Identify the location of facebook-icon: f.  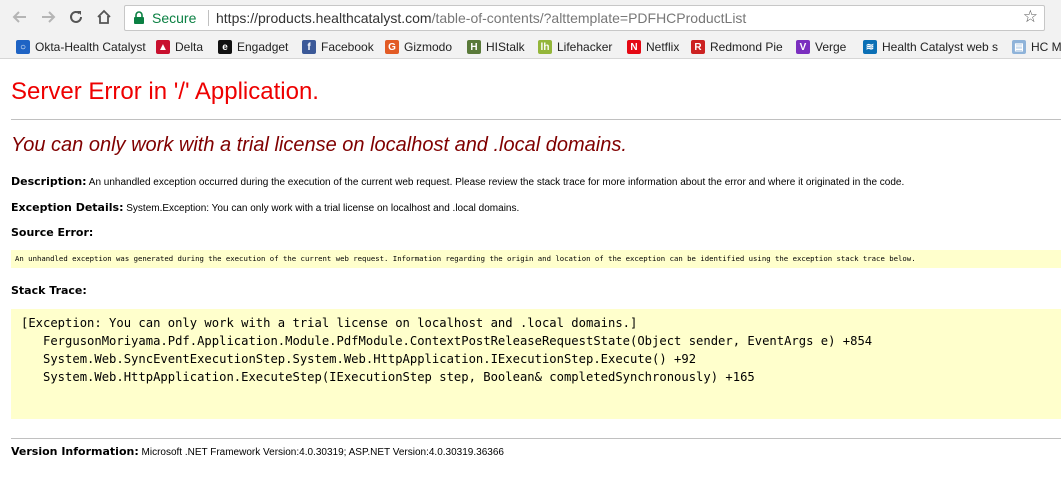
(309, 47).